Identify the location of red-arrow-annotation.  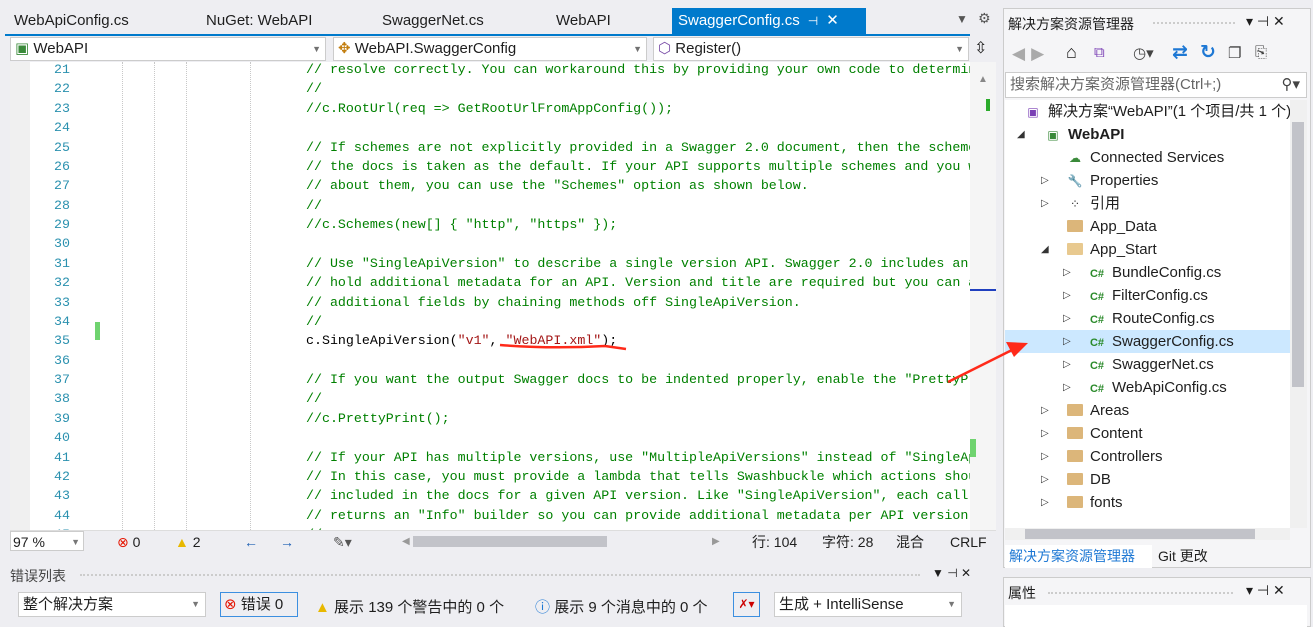
(980, 366).